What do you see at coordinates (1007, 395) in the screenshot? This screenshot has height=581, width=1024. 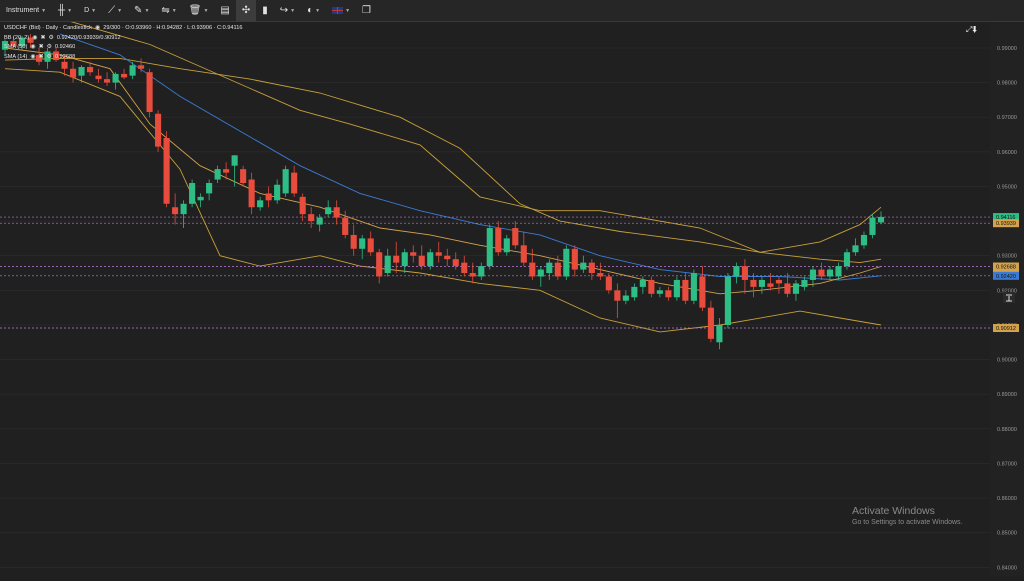 I see `y-tick-label: 0.89000` at bounding box center [1007, 395].